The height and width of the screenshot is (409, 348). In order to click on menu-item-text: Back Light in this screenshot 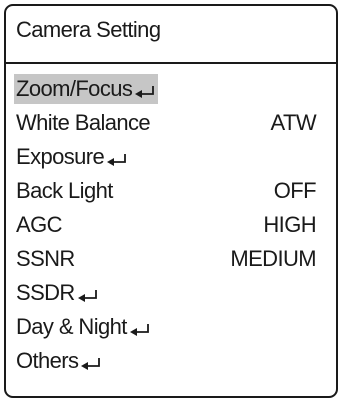, I will do `click(64, 190)`.